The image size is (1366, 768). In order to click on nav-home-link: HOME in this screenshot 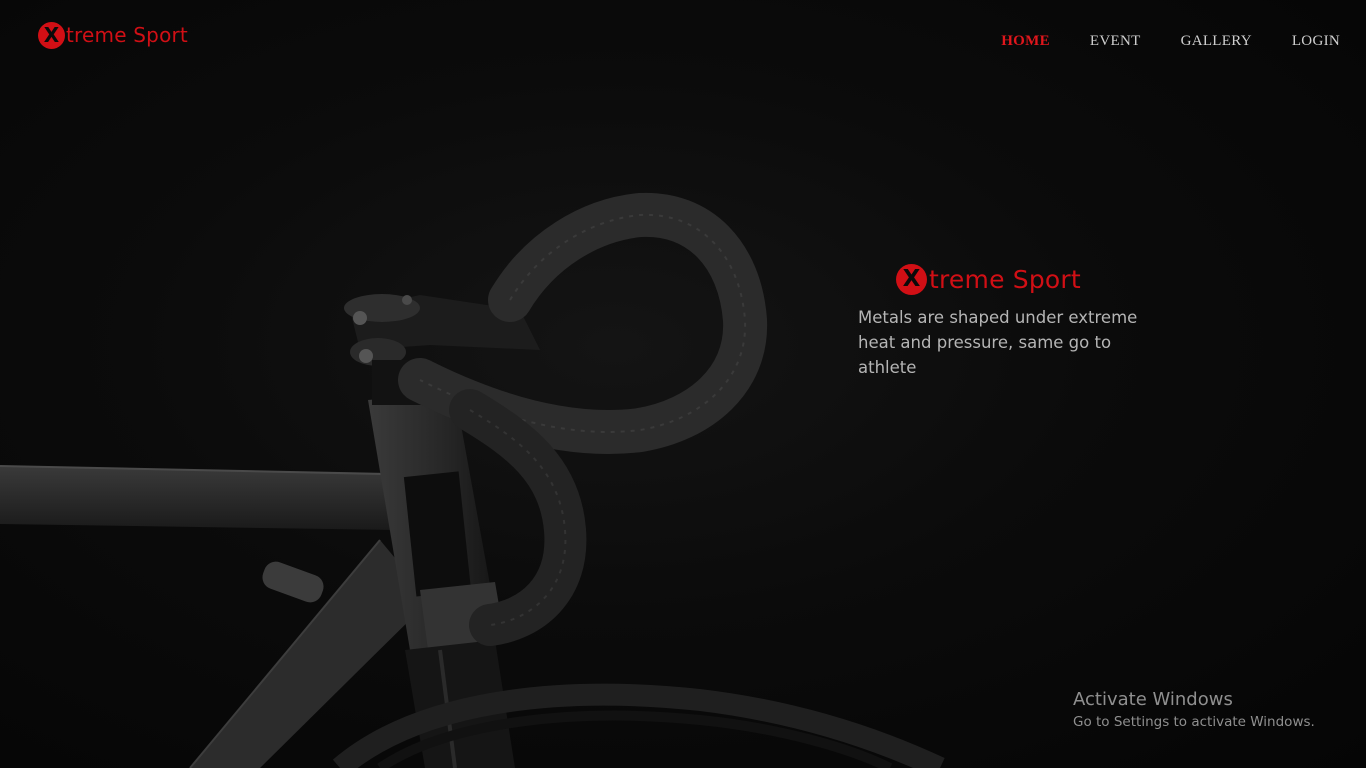, I will do `click(1025, 41)`.